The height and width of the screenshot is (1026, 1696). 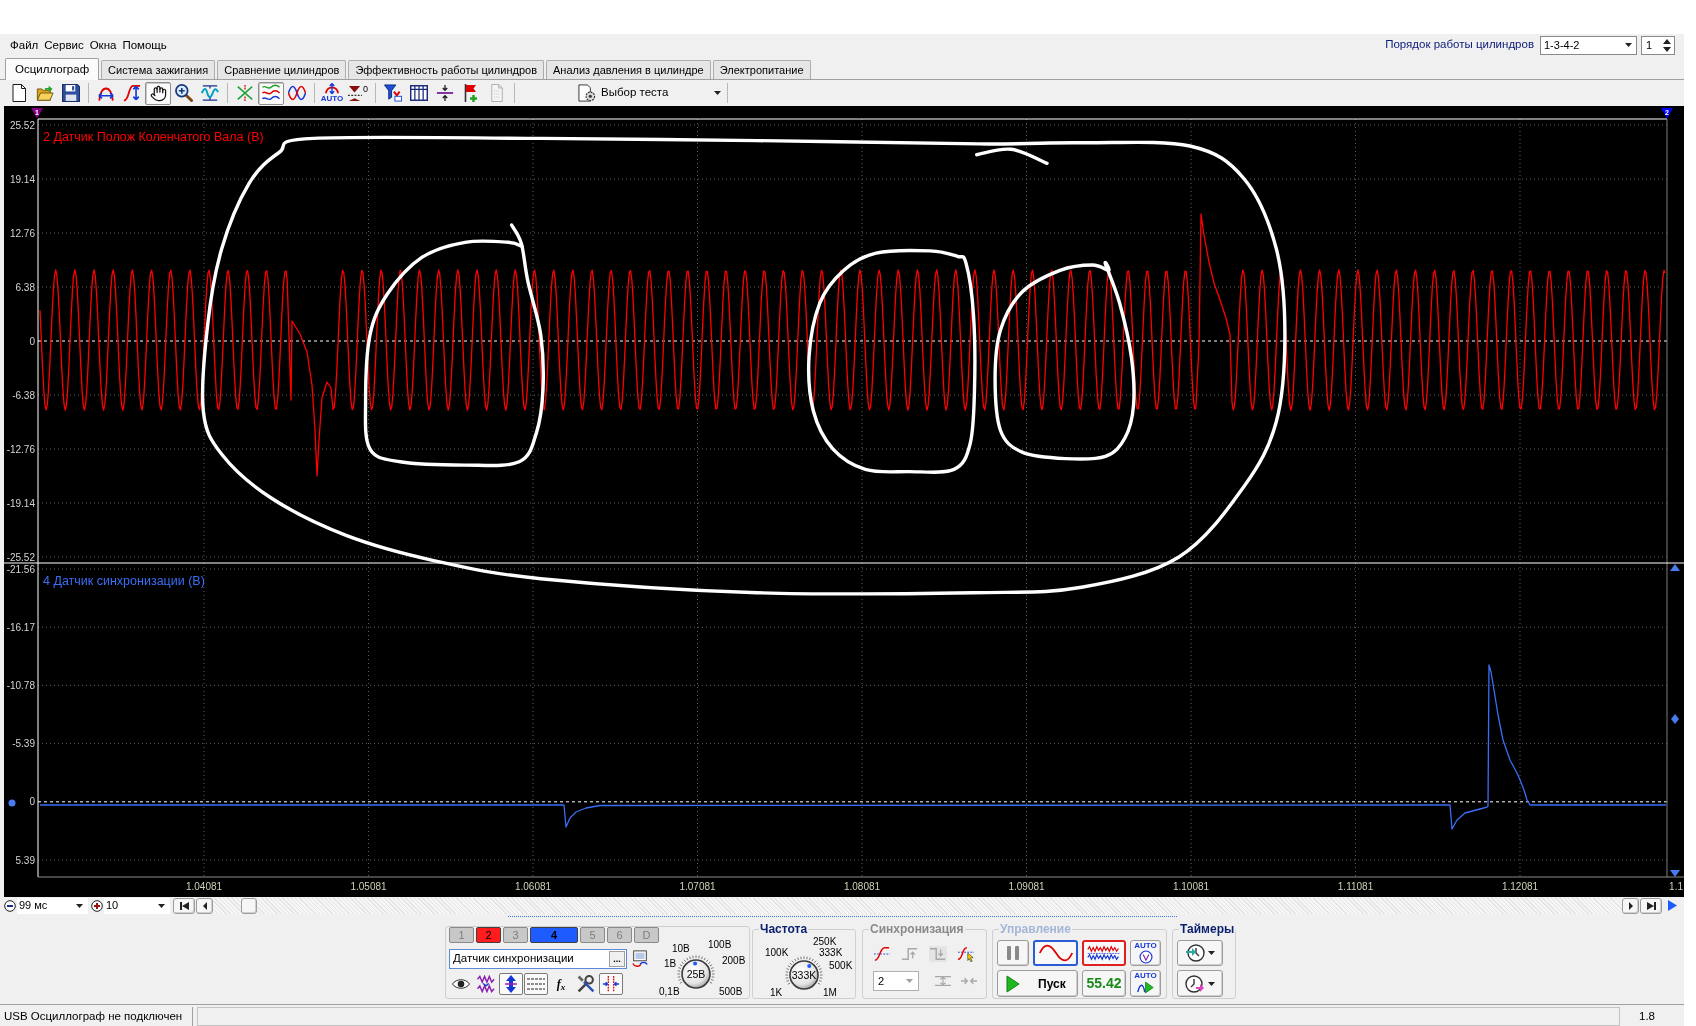 I want to click on menu-item: Окна, so click(x=103, y=45).